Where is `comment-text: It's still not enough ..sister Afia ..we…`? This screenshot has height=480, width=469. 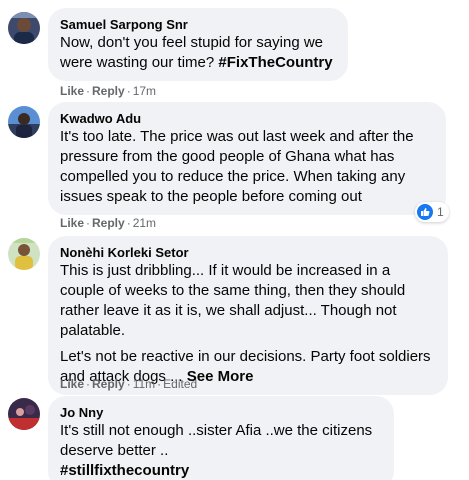 comment-text: It's still not enough ..sister Afia ..we… is located at coordinates (221, 450).